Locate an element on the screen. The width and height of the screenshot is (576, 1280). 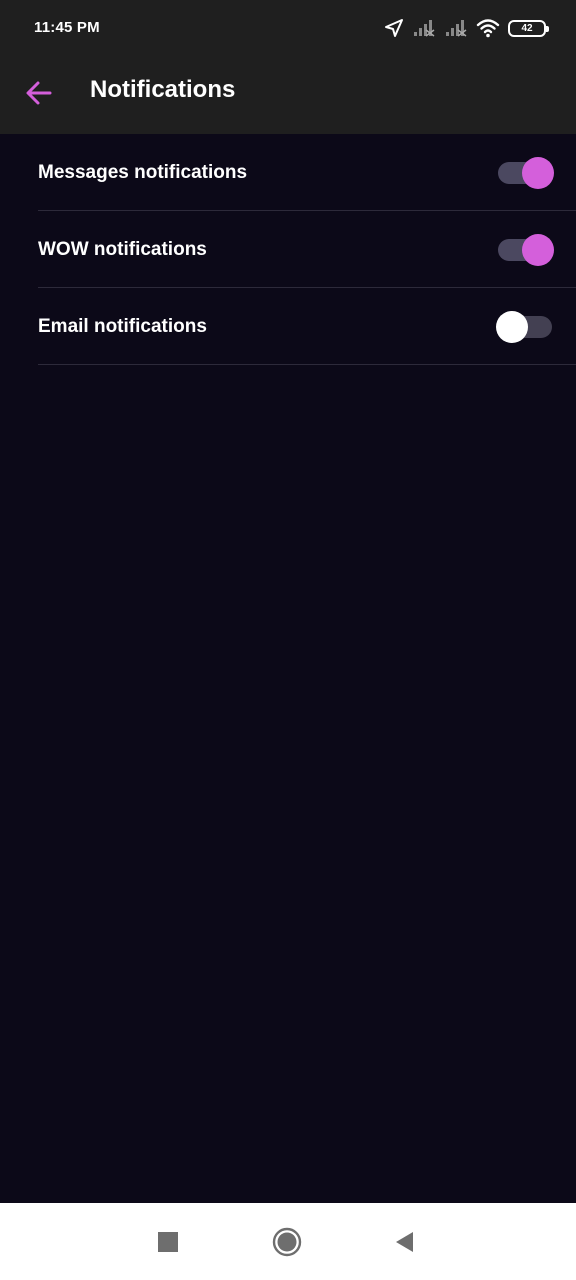
home-icon is located at coordinates (287, 1242).